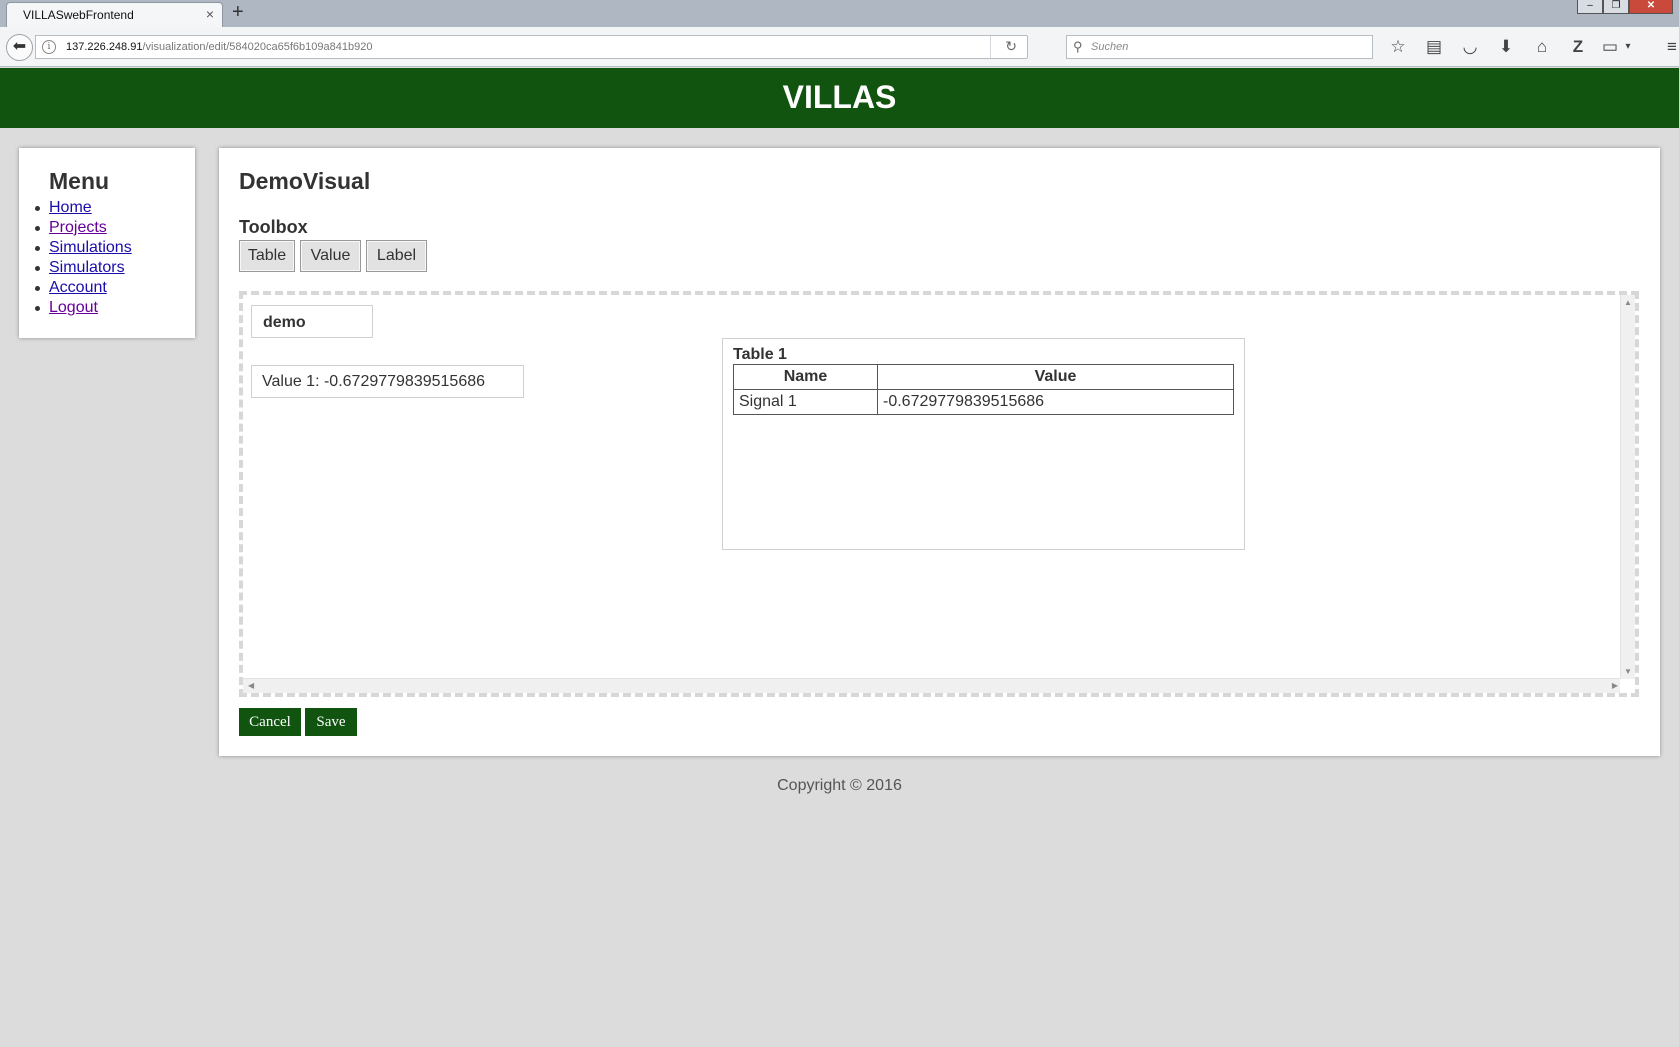 This screenshot has height=1047, width=1679. I want to click on tab-title: VILLASwebFrontend, so click(78, 15).